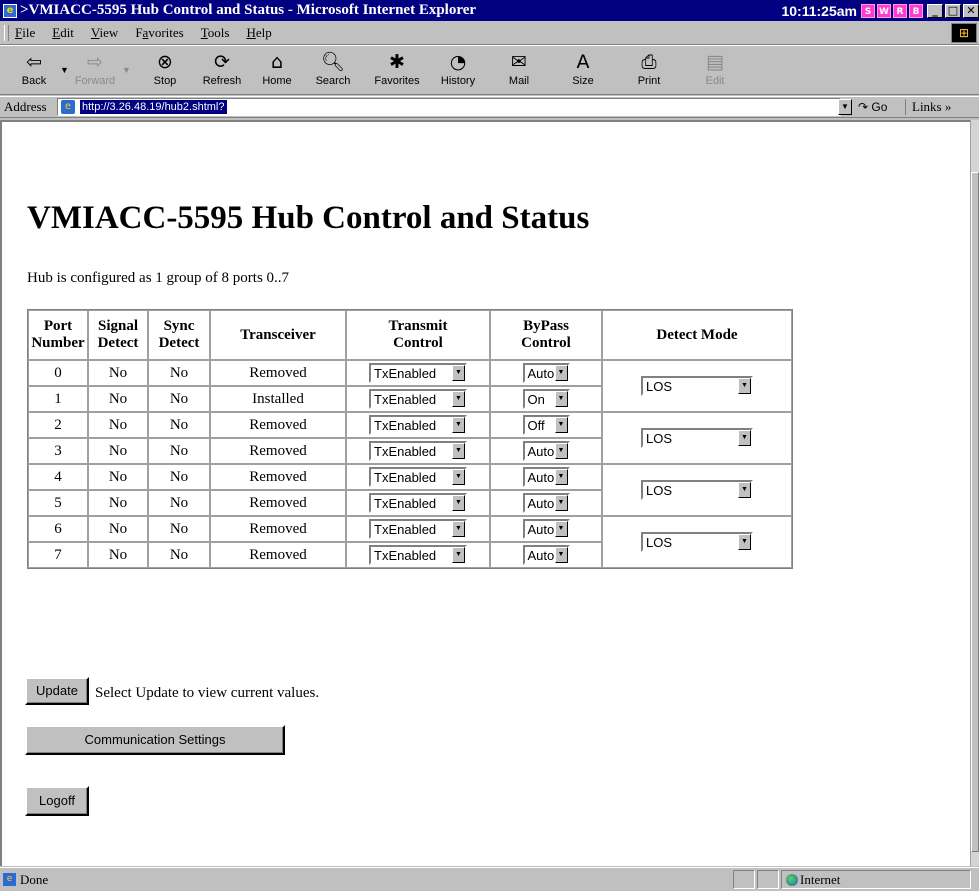  What do you see at coordinates (277, 71) in the screenshot?
I see `home-button: ⌂ Home` at bounding box center [277, 71].